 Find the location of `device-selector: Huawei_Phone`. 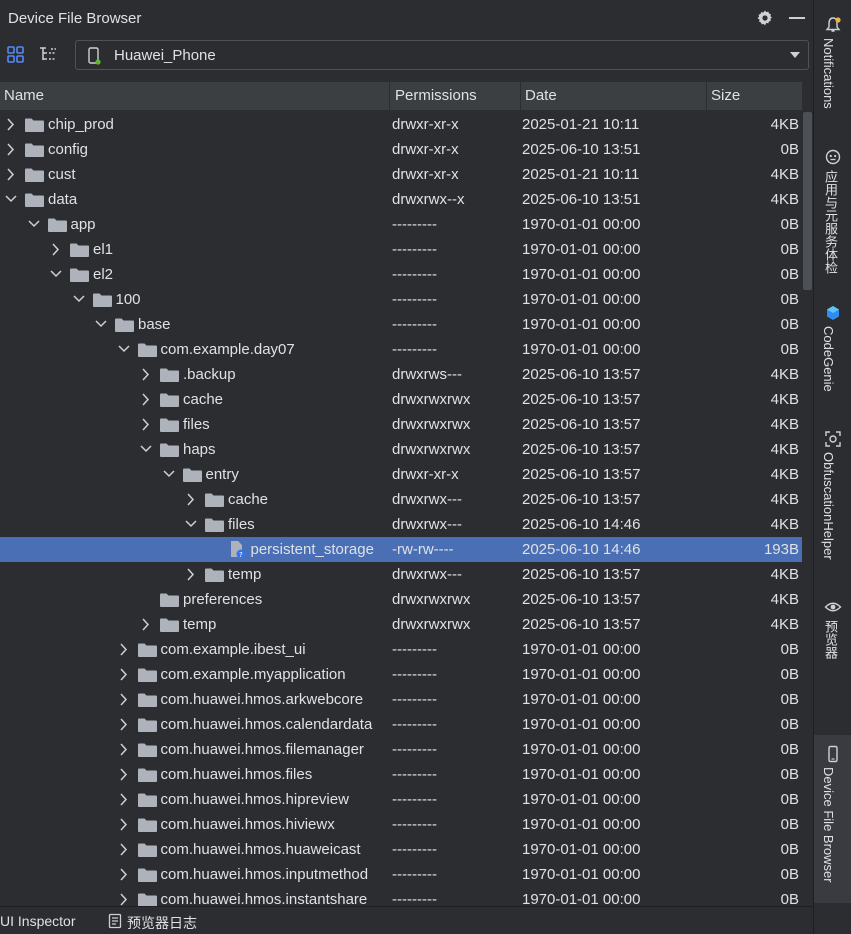

device-selector: Huawei_Phone is located at coordinates (442, 55).